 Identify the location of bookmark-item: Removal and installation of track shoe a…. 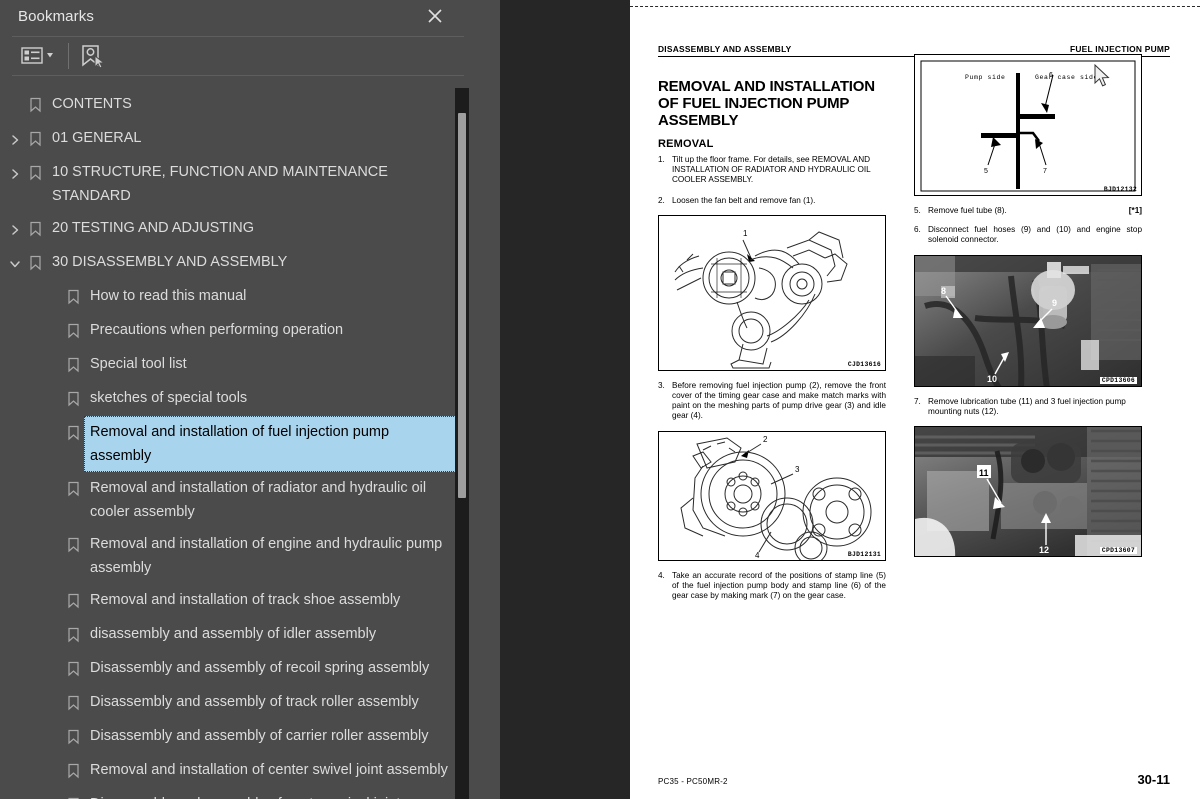
(229, 601).